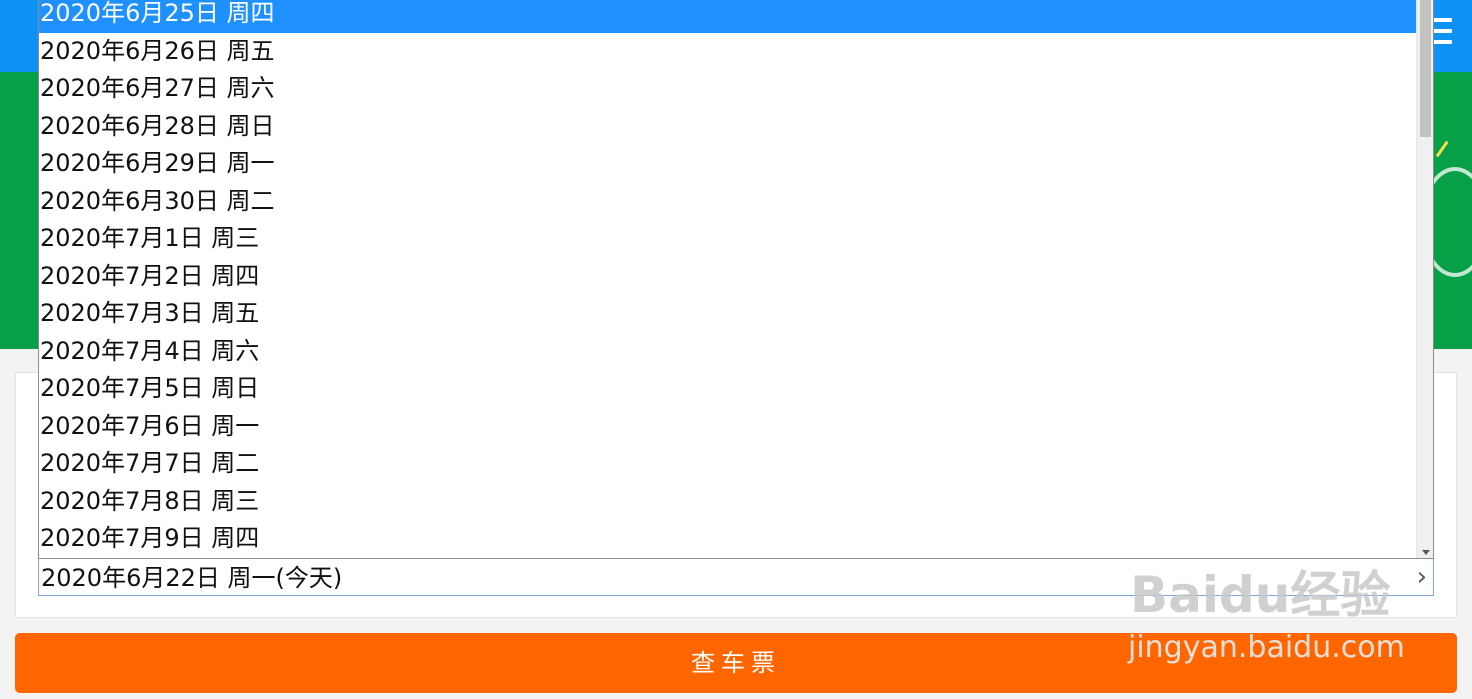 The width and height of the screenshot is (1472, 699). I want to click on baidu-jingyan-watermark-logo: Baidu经验, so click(1265, 595).